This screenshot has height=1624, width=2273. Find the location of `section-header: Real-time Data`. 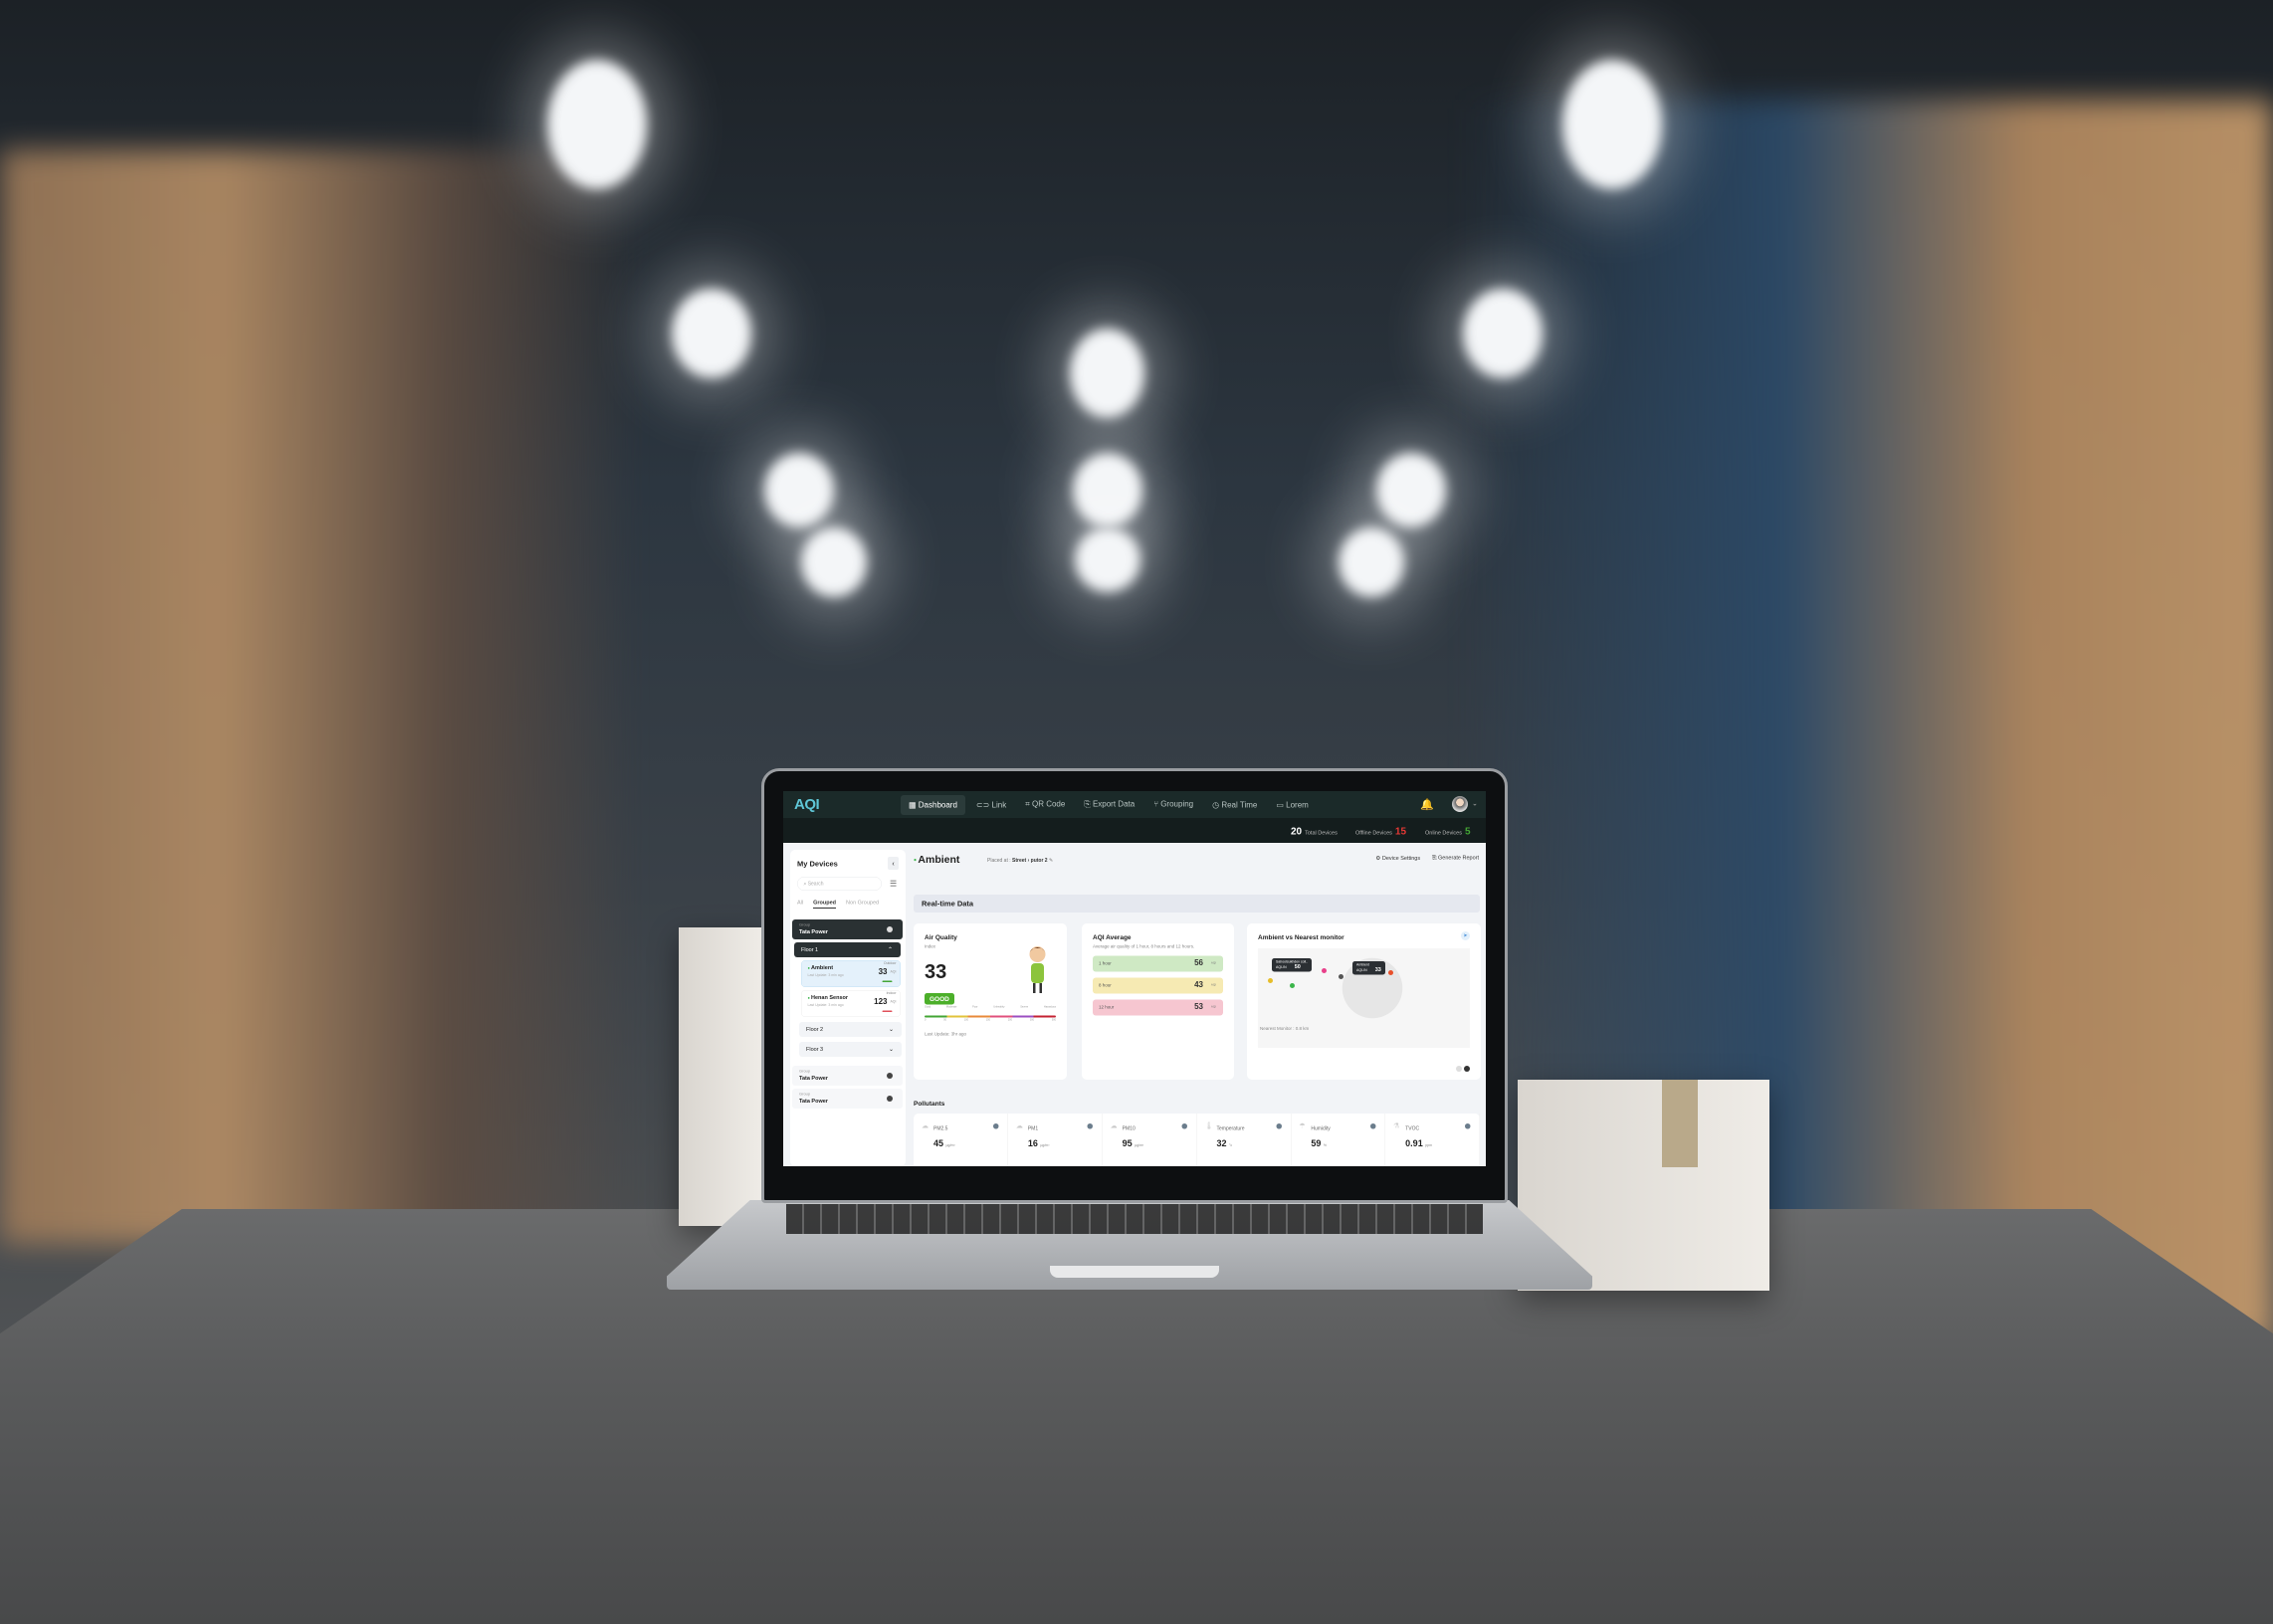

section-header: Real-time Data is located at coordinates (1197, 904).